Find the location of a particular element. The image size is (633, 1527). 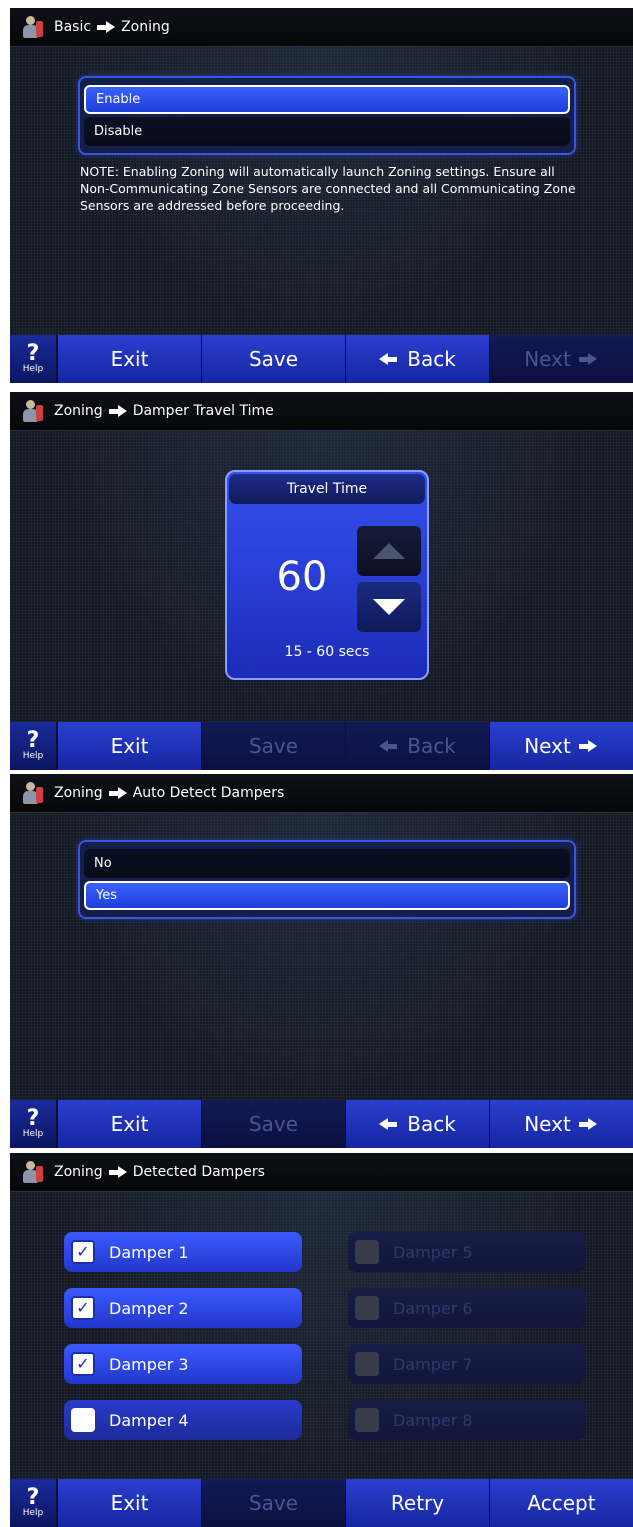

option-enable: Enable is located at coordinates (327, 99).